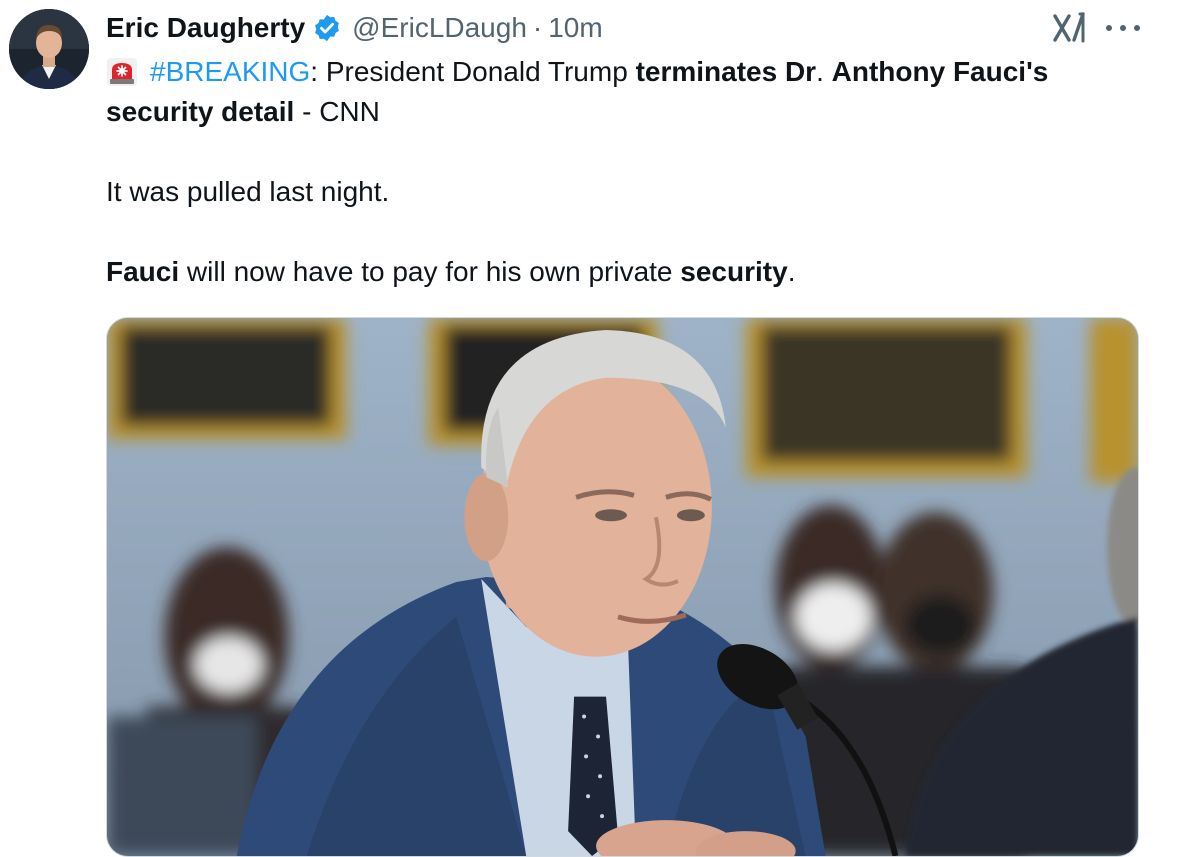 The width and height of the screenshot is (1179, 857). I want to click on verified-badge-icon, so click(327, 28).